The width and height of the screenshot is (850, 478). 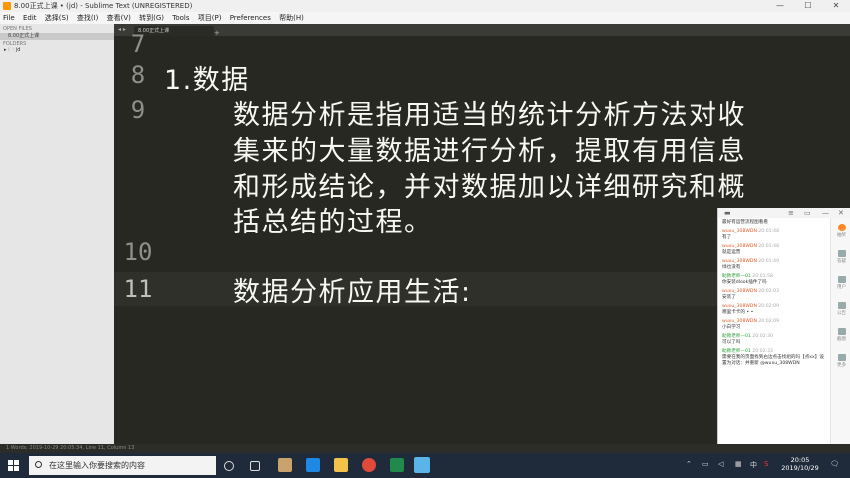 I want to click on chat-minimize-icon: ▬, so click(x=727, y=213).